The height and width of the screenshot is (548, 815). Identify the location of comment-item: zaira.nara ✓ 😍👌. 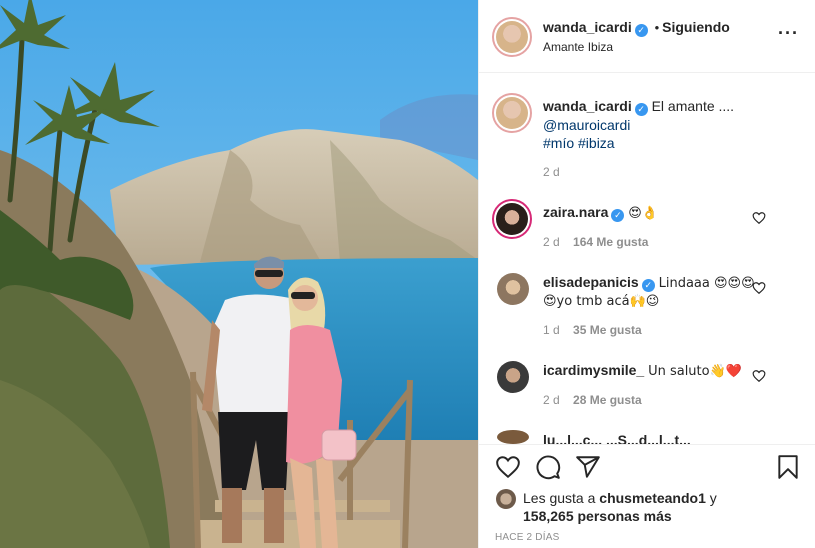
(600, 213).